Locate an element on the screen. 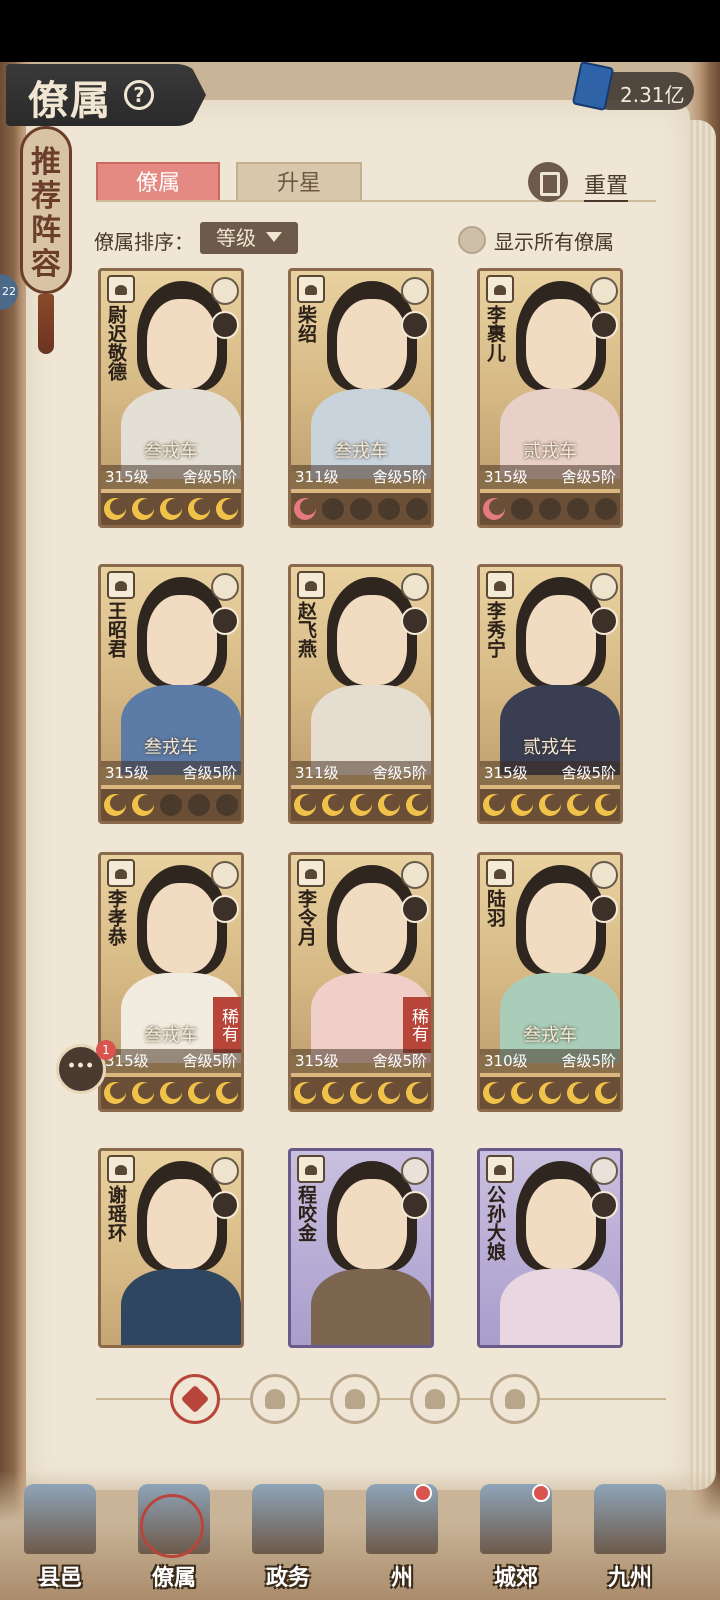 The image size is (720, 1600). nav-label: 政务 is located at coordinates (287, 1578).